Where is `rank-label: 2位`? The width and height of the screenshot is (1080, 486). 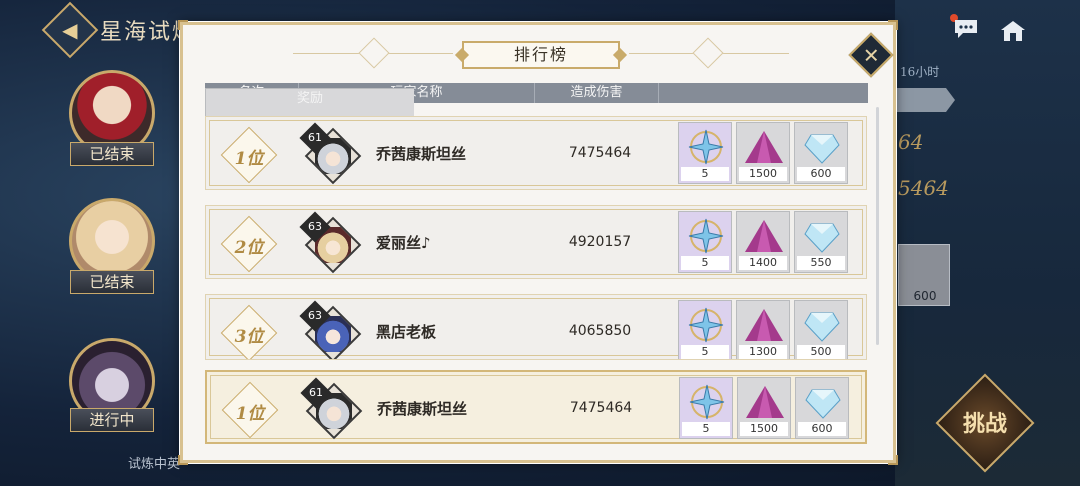 rank-label: 2位 is located at coordinates (249, 248).